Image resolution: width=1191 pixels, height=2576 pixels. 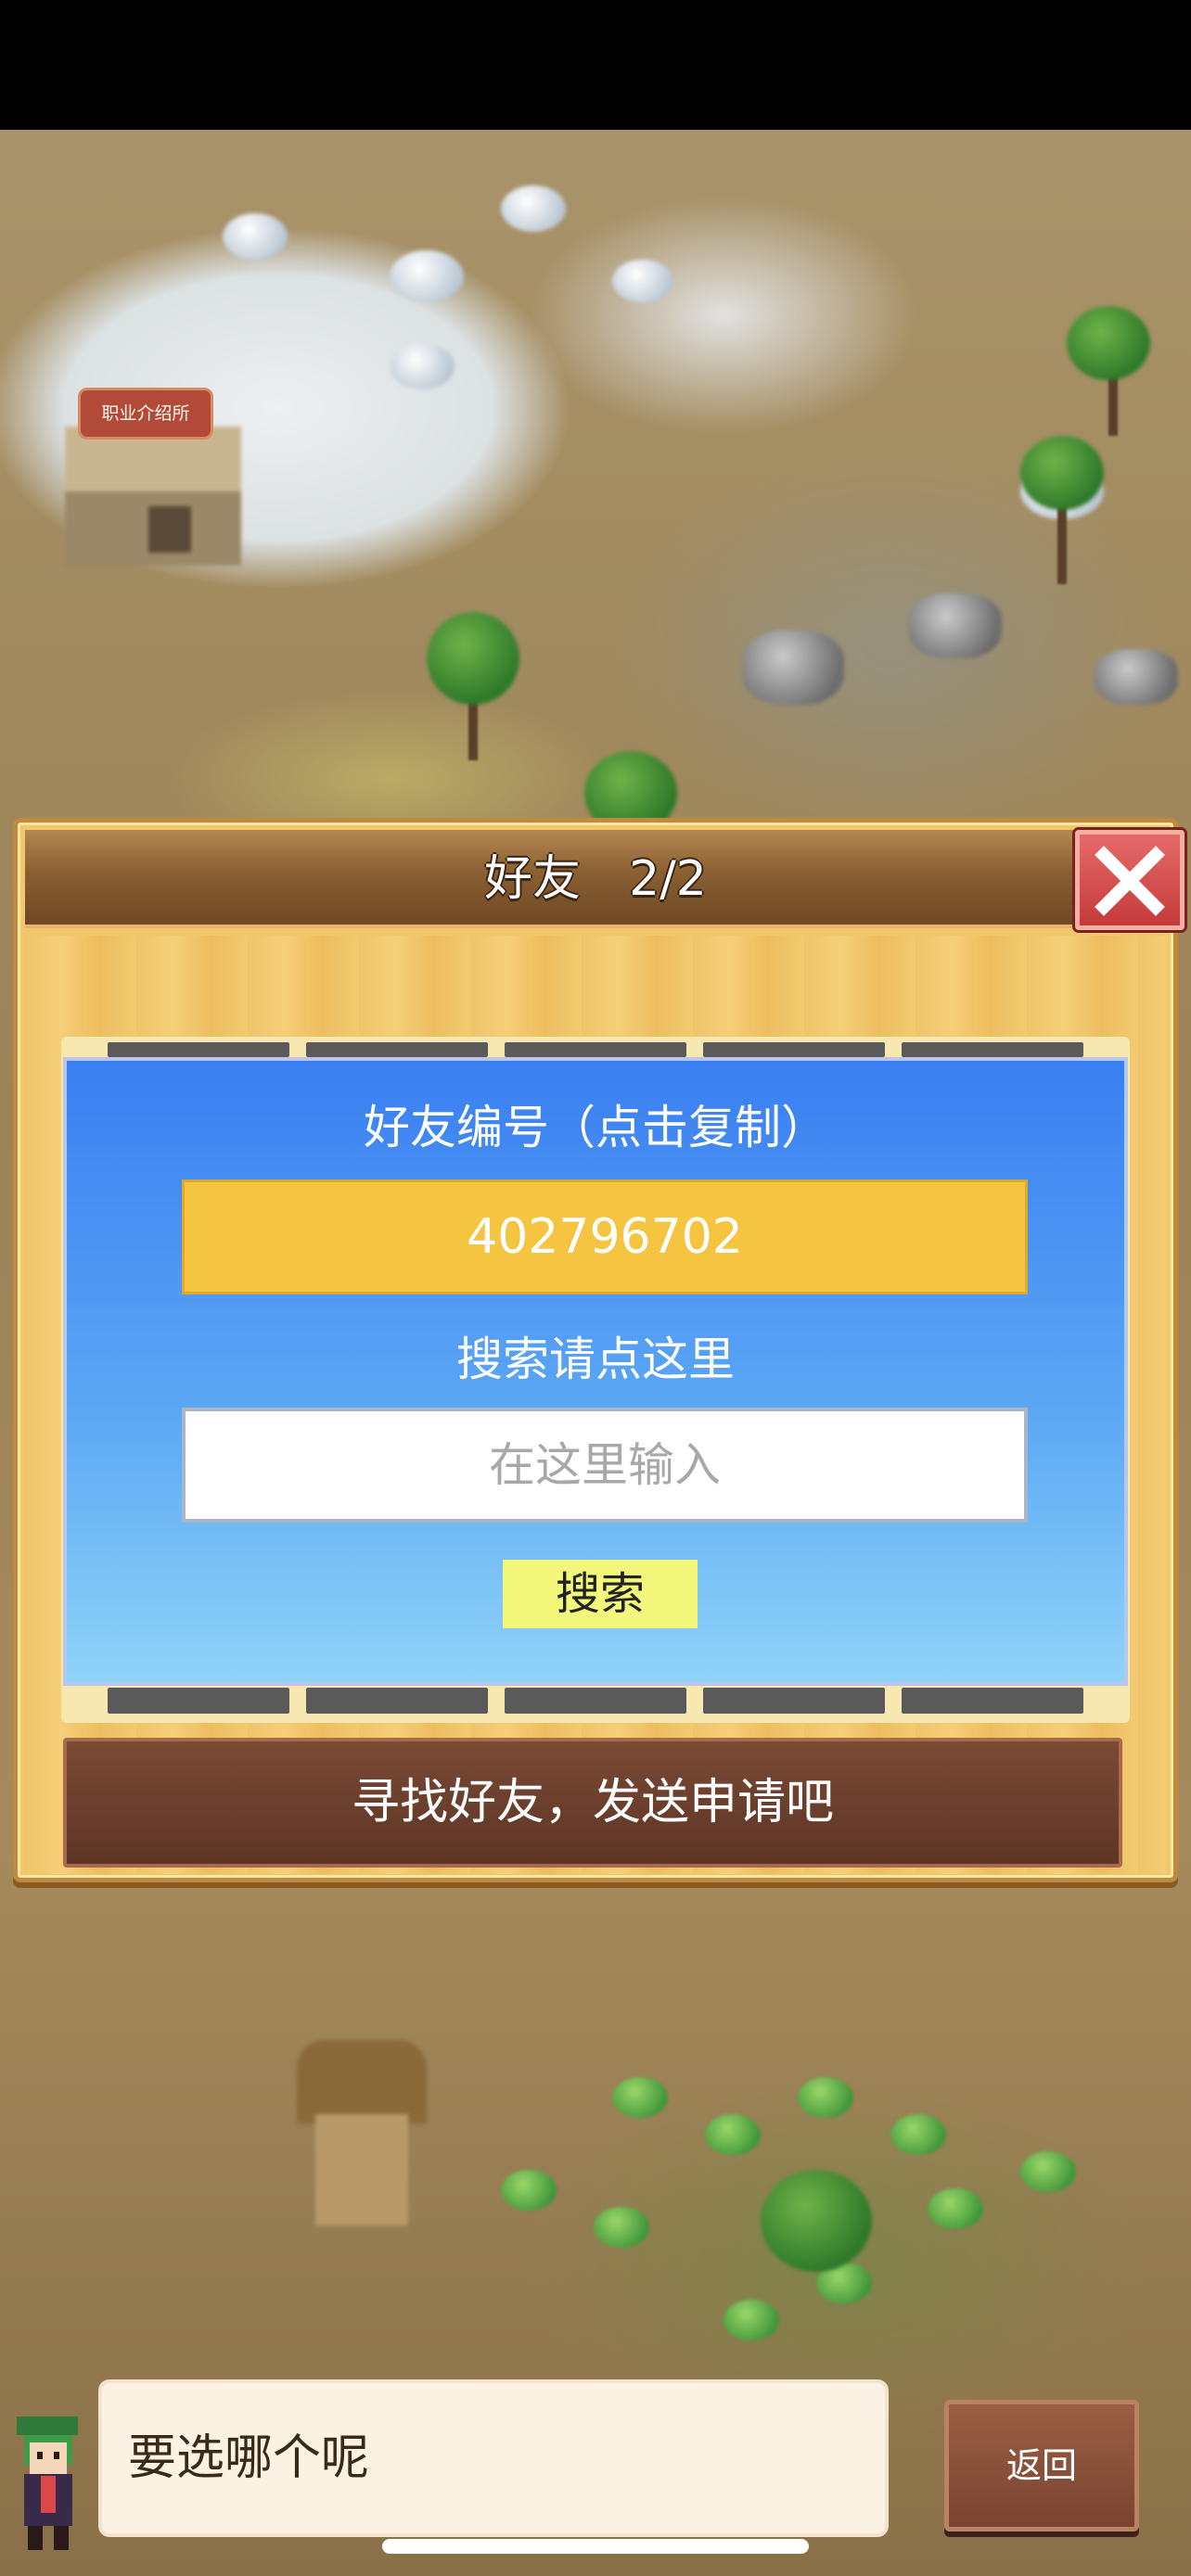 I want to click on search-label: 搜索请点这里, so click(x=595, y=1359).